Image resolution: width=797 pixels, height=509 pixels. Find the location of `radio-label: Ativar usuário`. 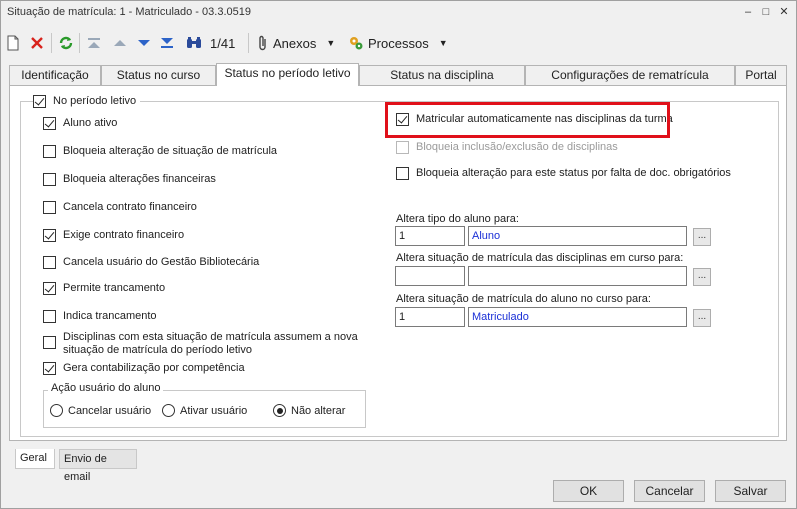

radio-label: Ativar usuário is located at coordinates (214, 410).